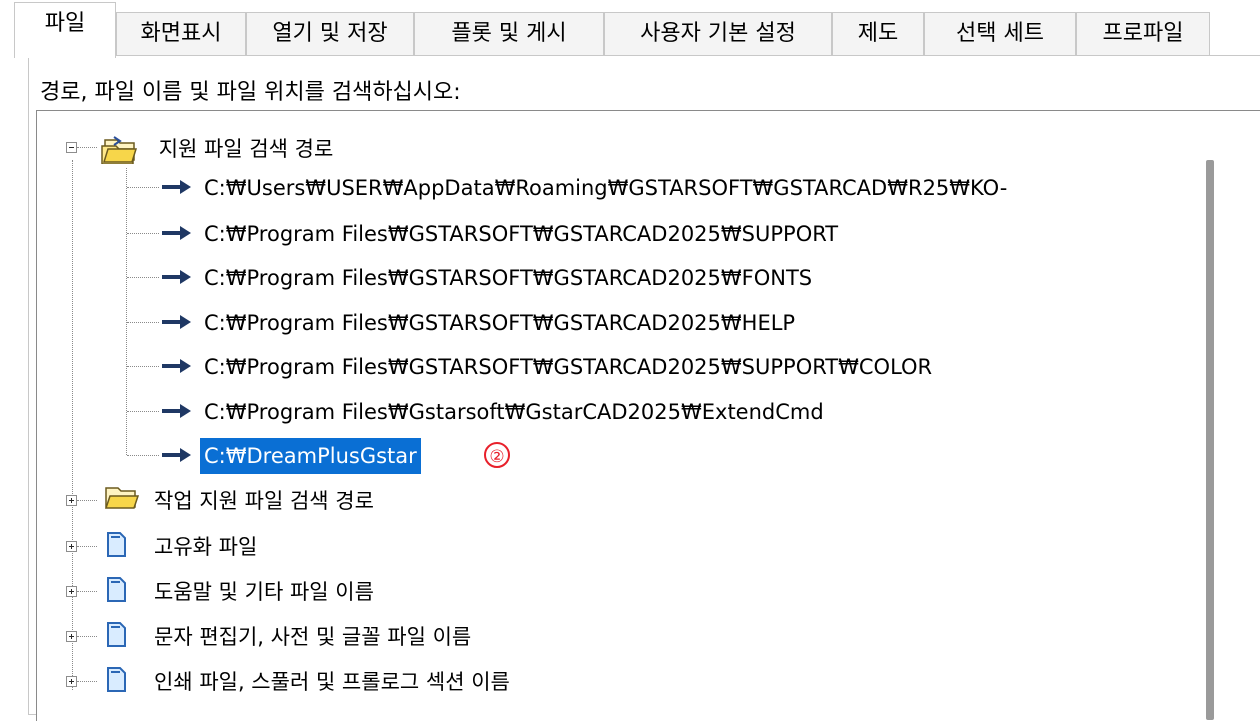  I want to click on tree-vertical-scrollbar, so click(1210, 440).